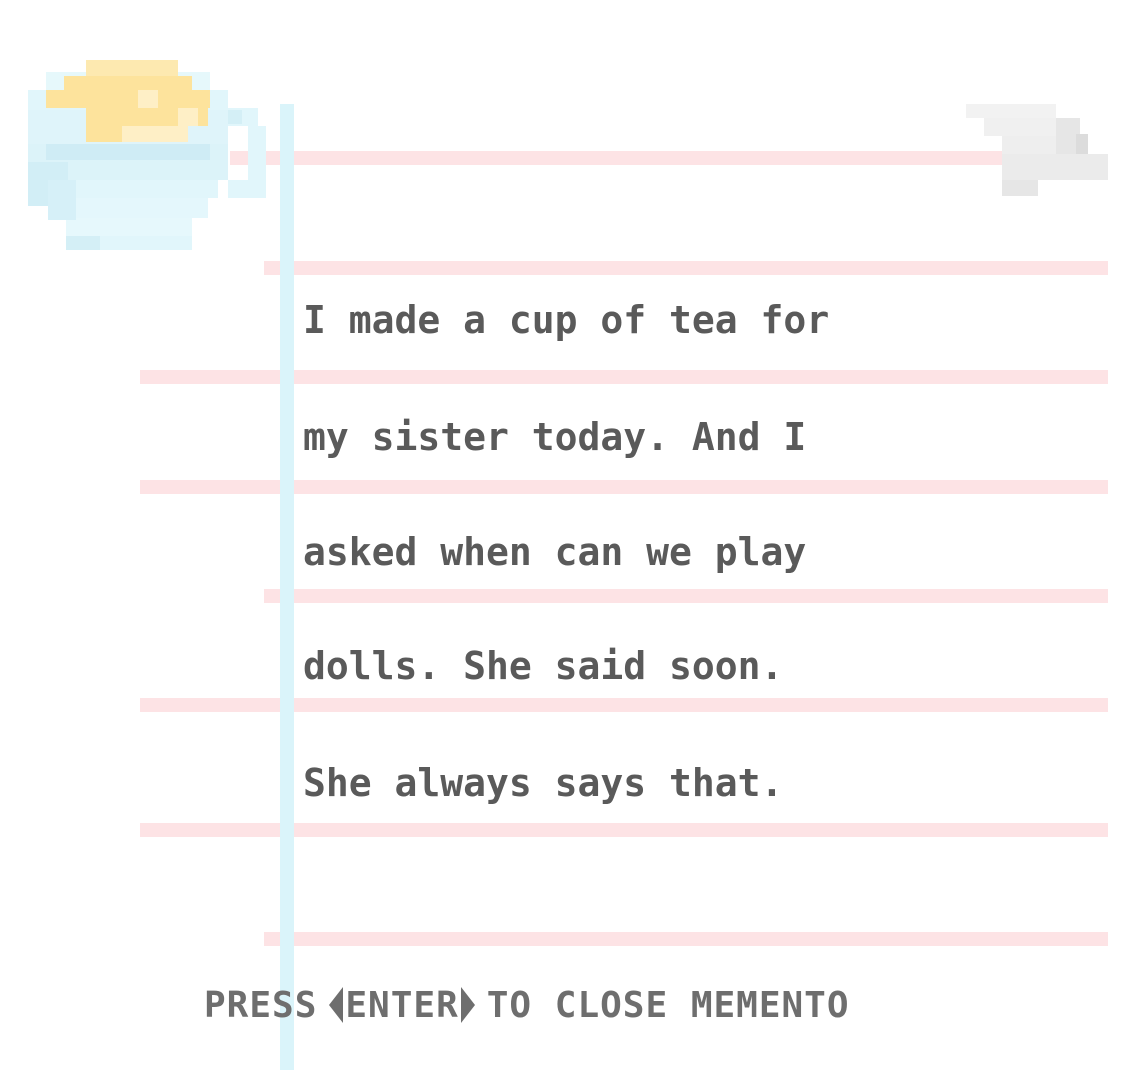  Describe the element at coordinates (555, 552) in the screenshot. I see `memento-line: asked when can we play` at that location.